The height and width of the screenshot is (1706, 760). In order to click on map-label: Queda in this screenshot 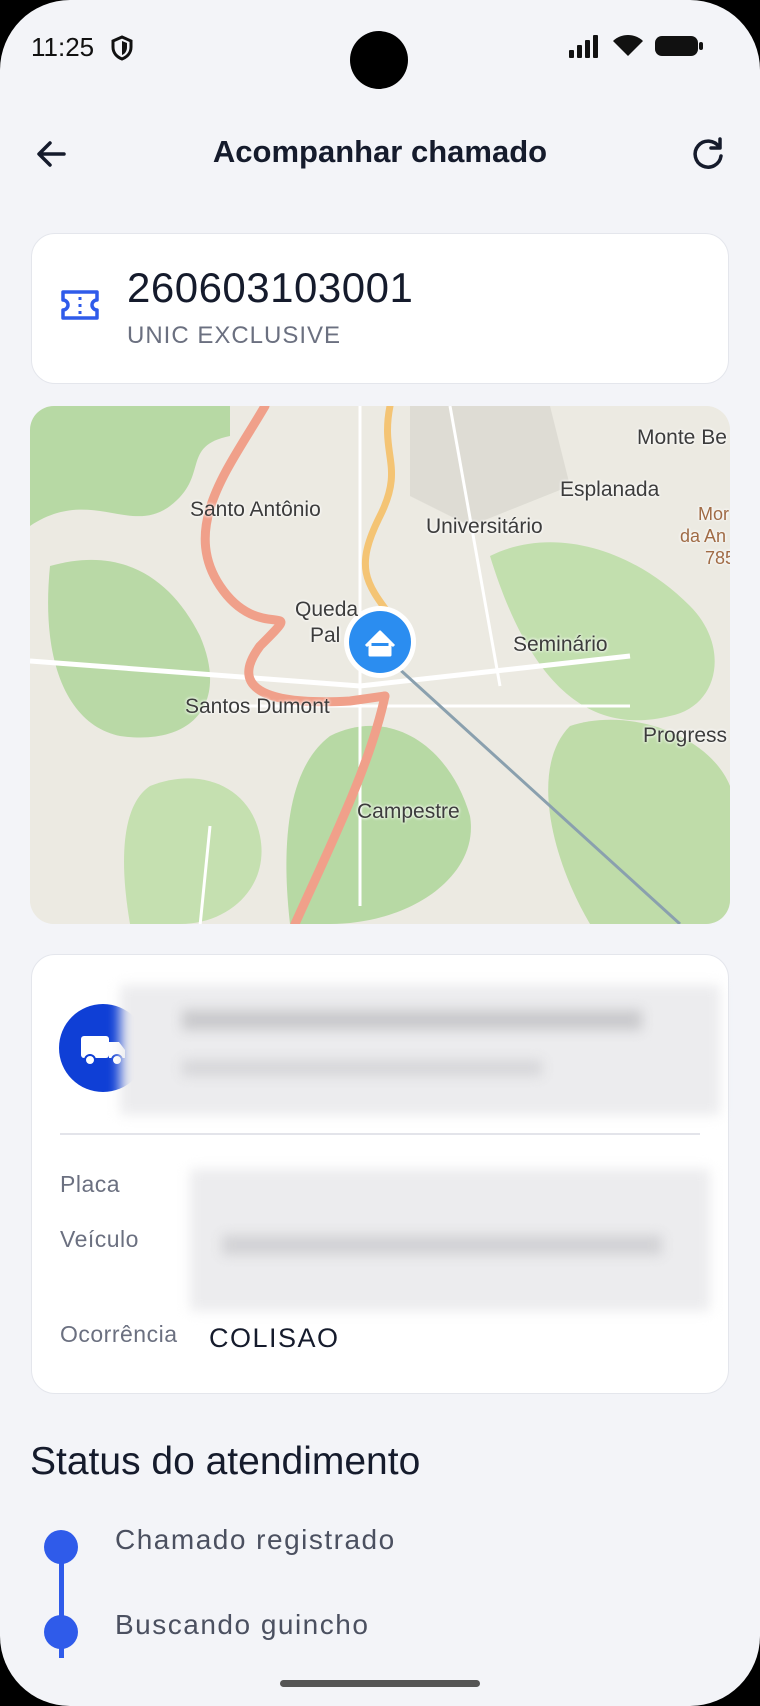, I will do `click(327, 609)`.